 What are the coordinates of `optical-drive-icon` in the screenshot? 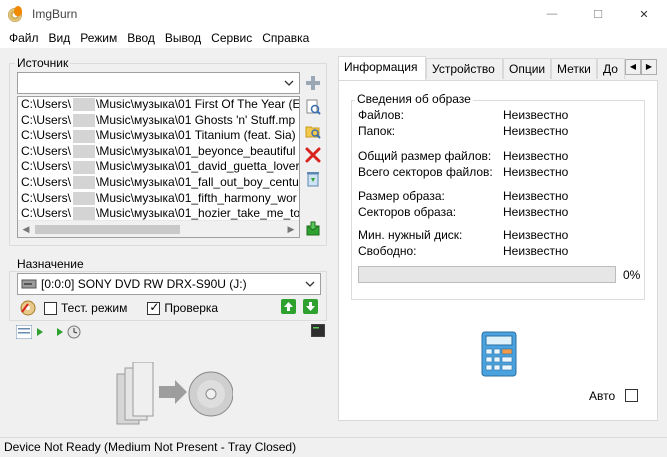 It's located at (29, 284).